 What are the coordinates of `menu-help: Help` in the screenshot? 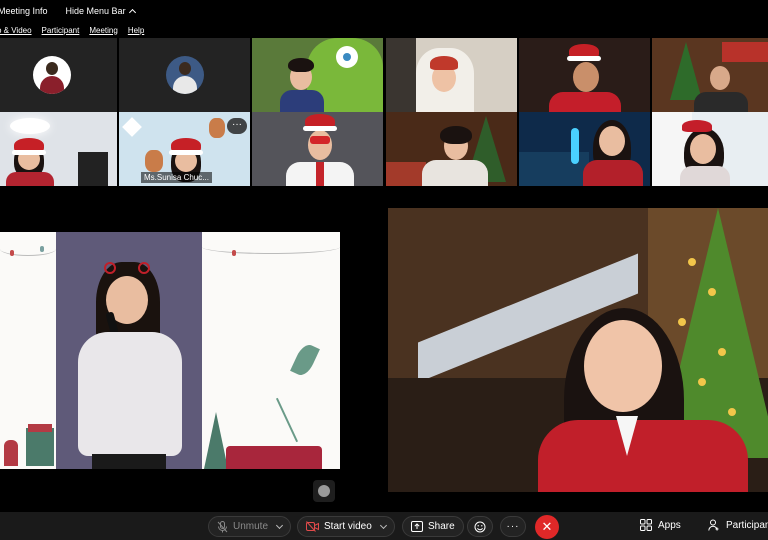 It's located at (136, 30).